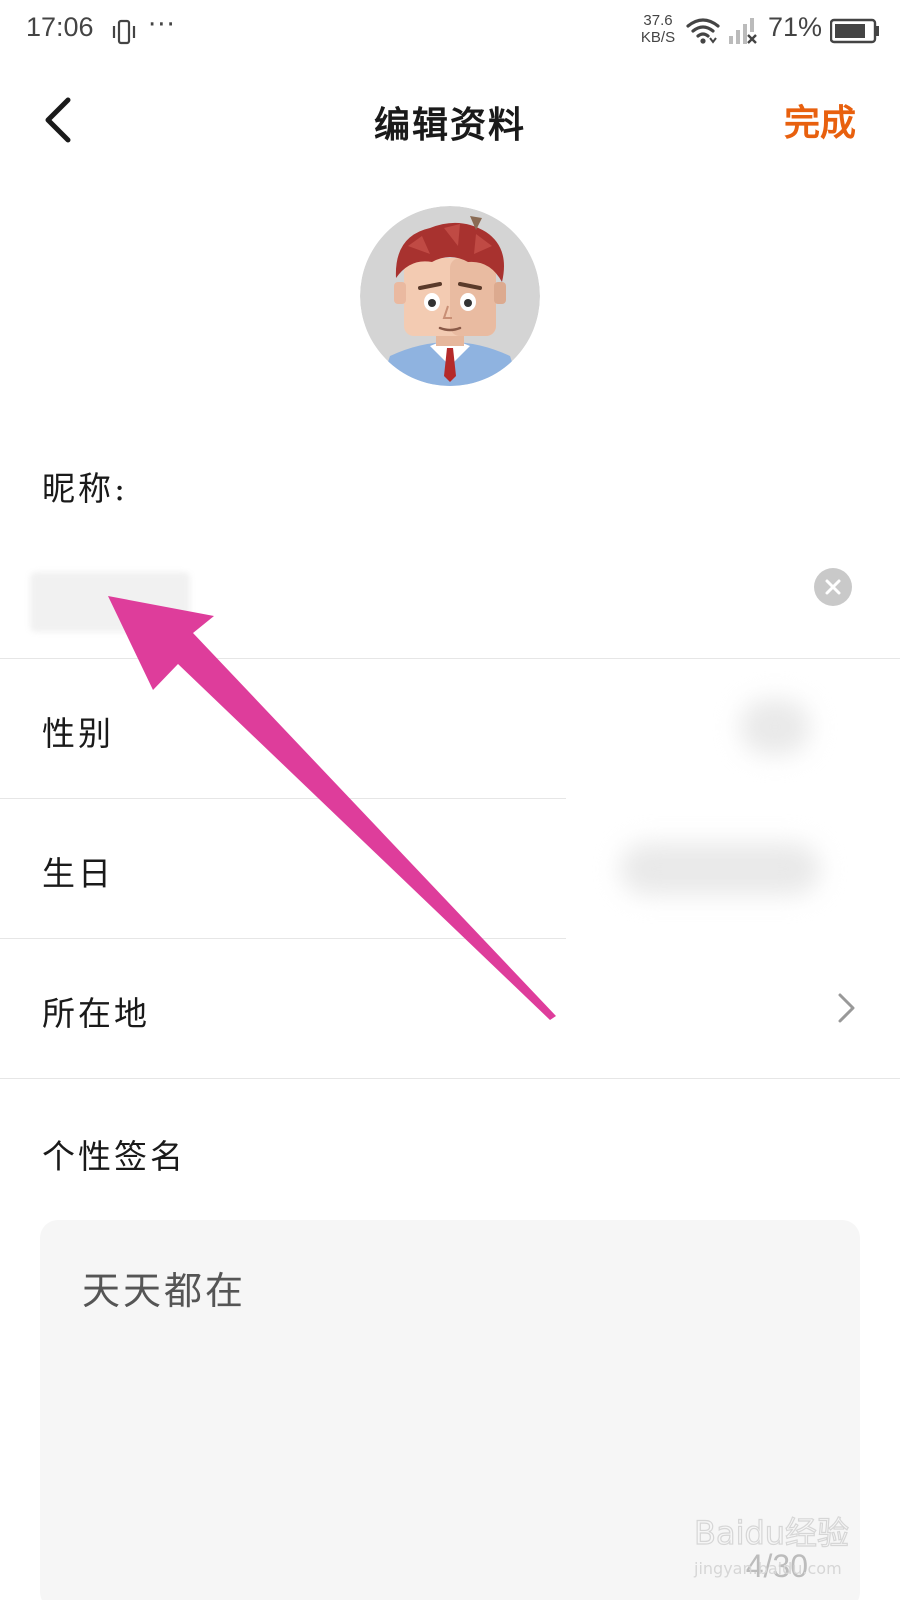 The width and height of the screenshot is (900, 1600). I want to click on close-icon, so click(833, 587).